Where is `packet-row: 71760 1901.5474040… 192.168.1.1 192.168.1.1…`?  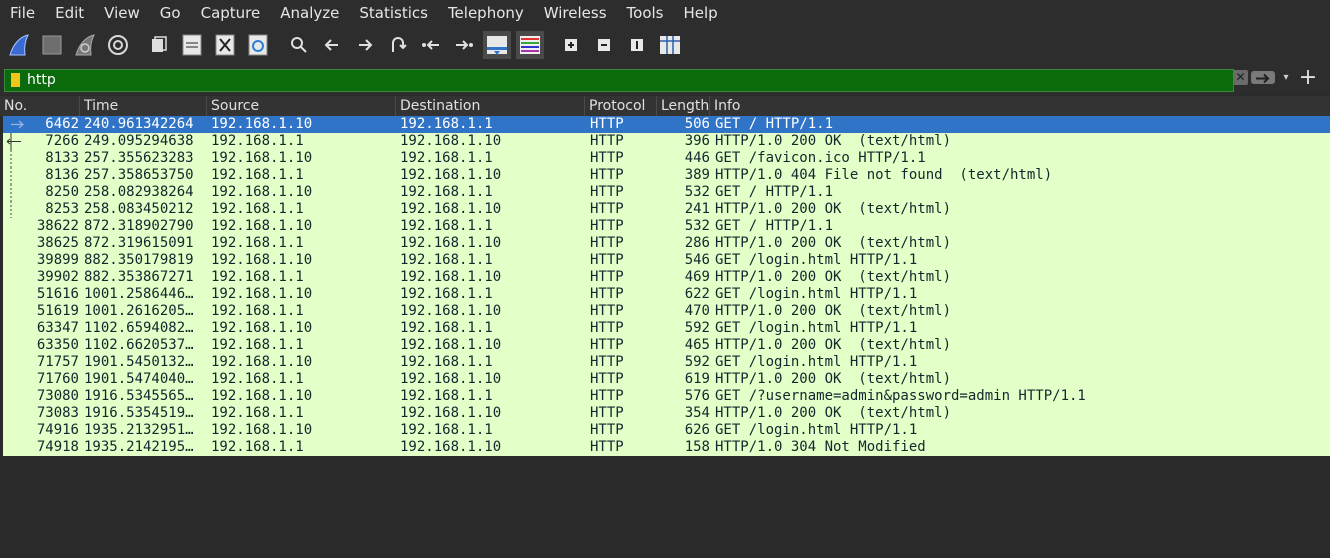 packet-row: 71760 1901.5474040… 192.168.1.1 192.168.1.1… is located at coordinates (665, 379).